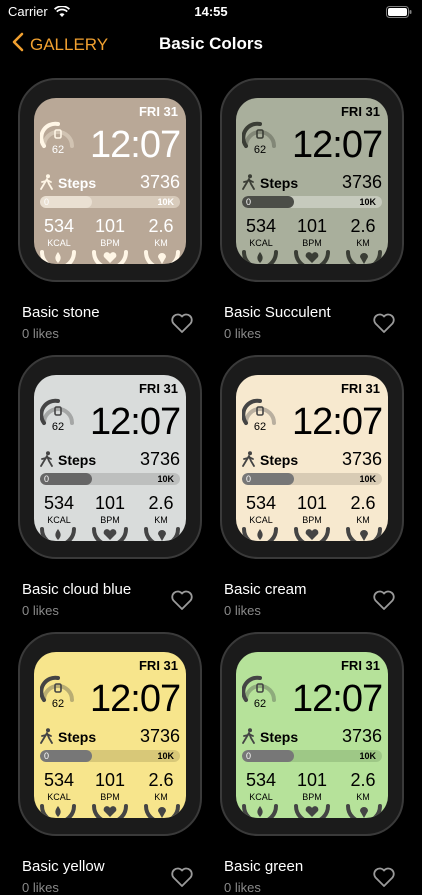  What do you see at coordinates (211, 12) in the screenshot?
I see `status-bar: Carrier 14:55` at bounding box center [211, 12].